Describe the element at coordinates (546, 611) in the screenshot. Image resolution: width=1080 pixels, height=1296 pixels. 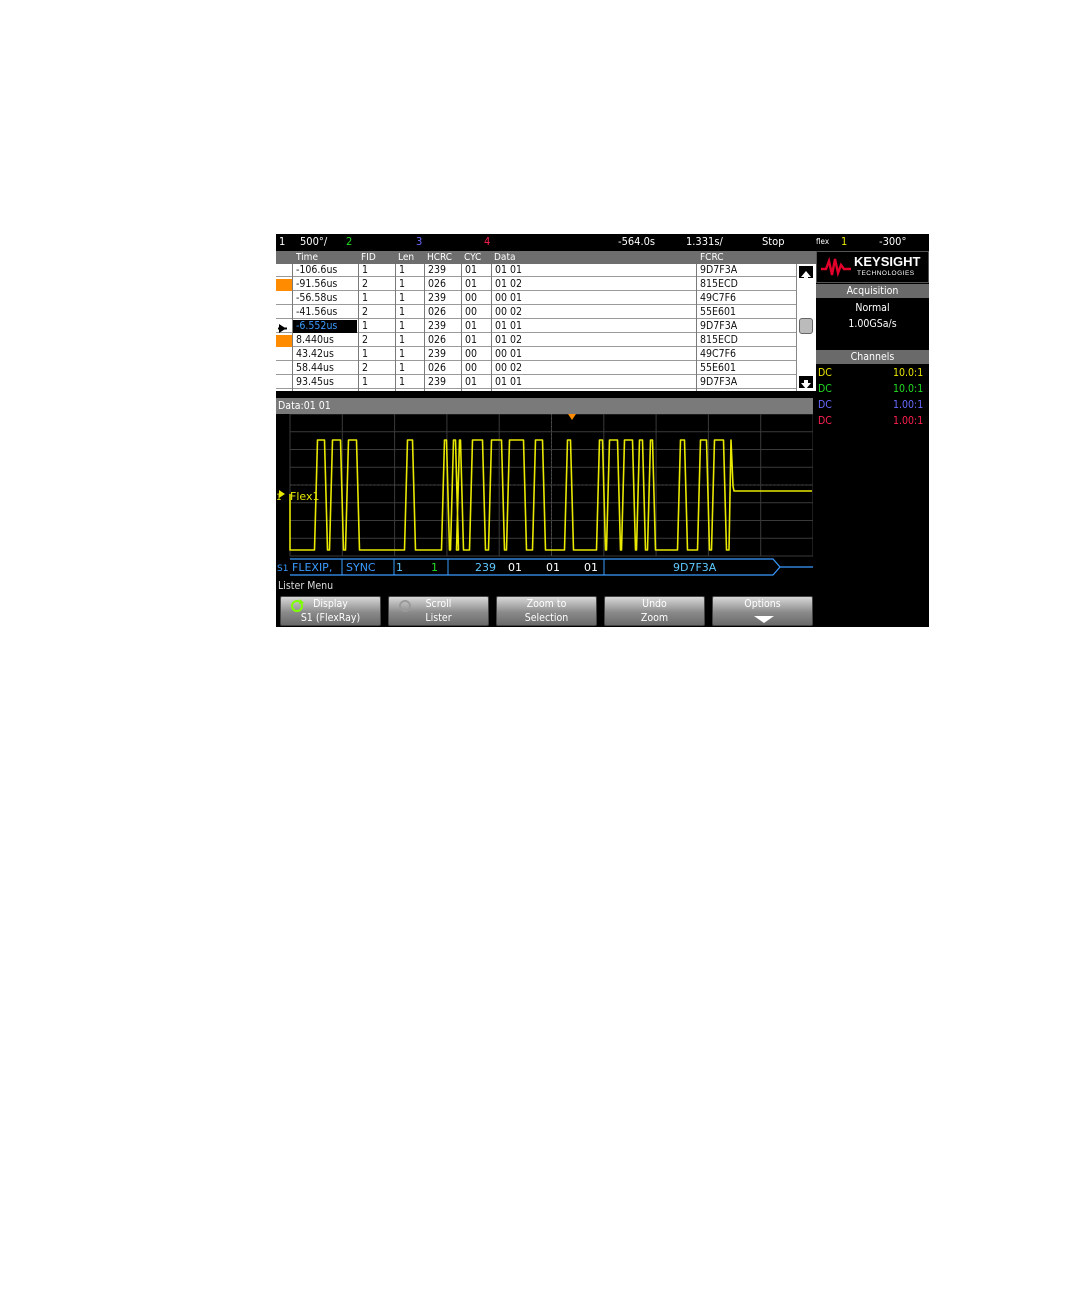
I see `zoom-to-selection-softkey: Zoom to Selection` at that location.